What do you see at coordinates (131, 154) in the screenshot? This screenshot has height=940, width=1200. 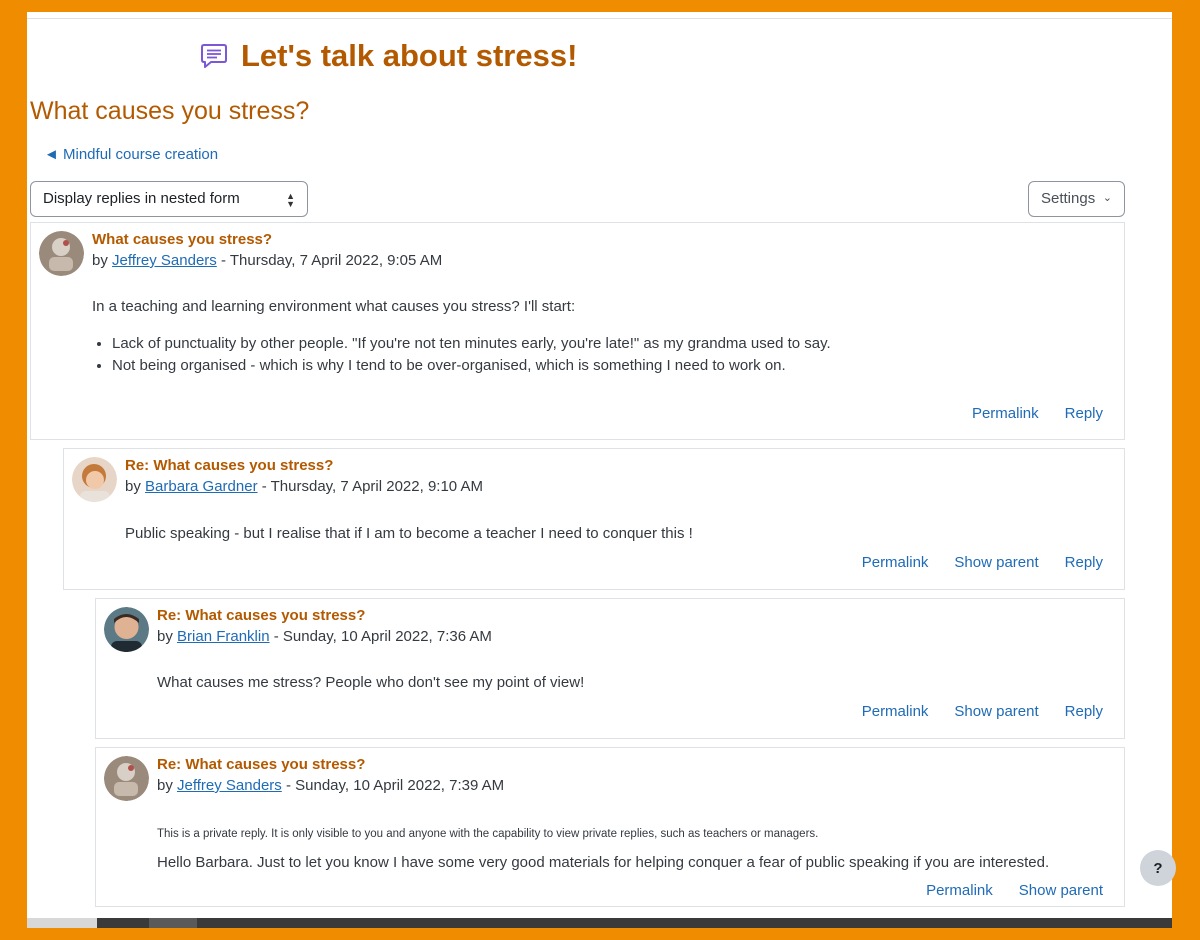 I see `back-to-course-link: ◄ Mindful course creation` at bounding box center [131, 154].